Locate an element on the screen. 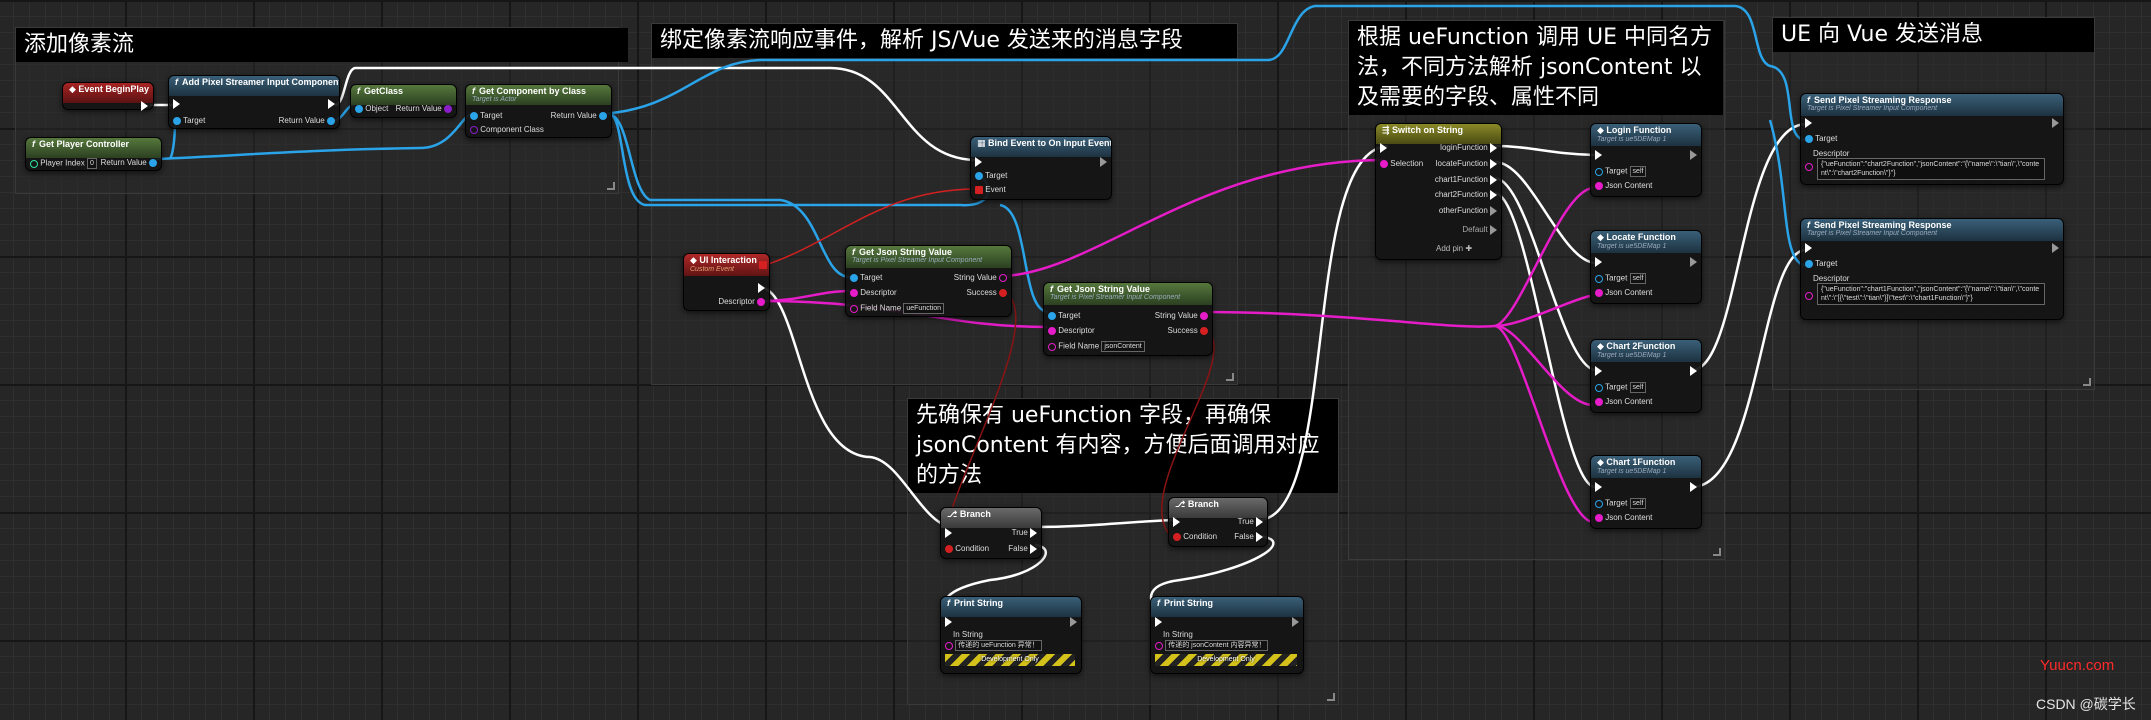  in-string-input: 传递的 ueFunction 异常！ is located at coordinates (998, 645).